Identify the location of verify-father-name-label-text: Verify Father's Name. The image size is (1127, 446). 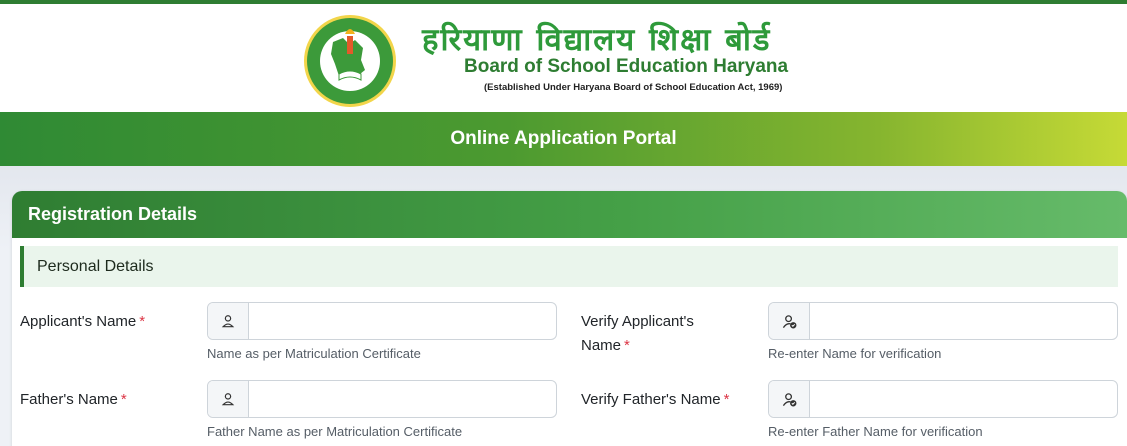
(651, 399).